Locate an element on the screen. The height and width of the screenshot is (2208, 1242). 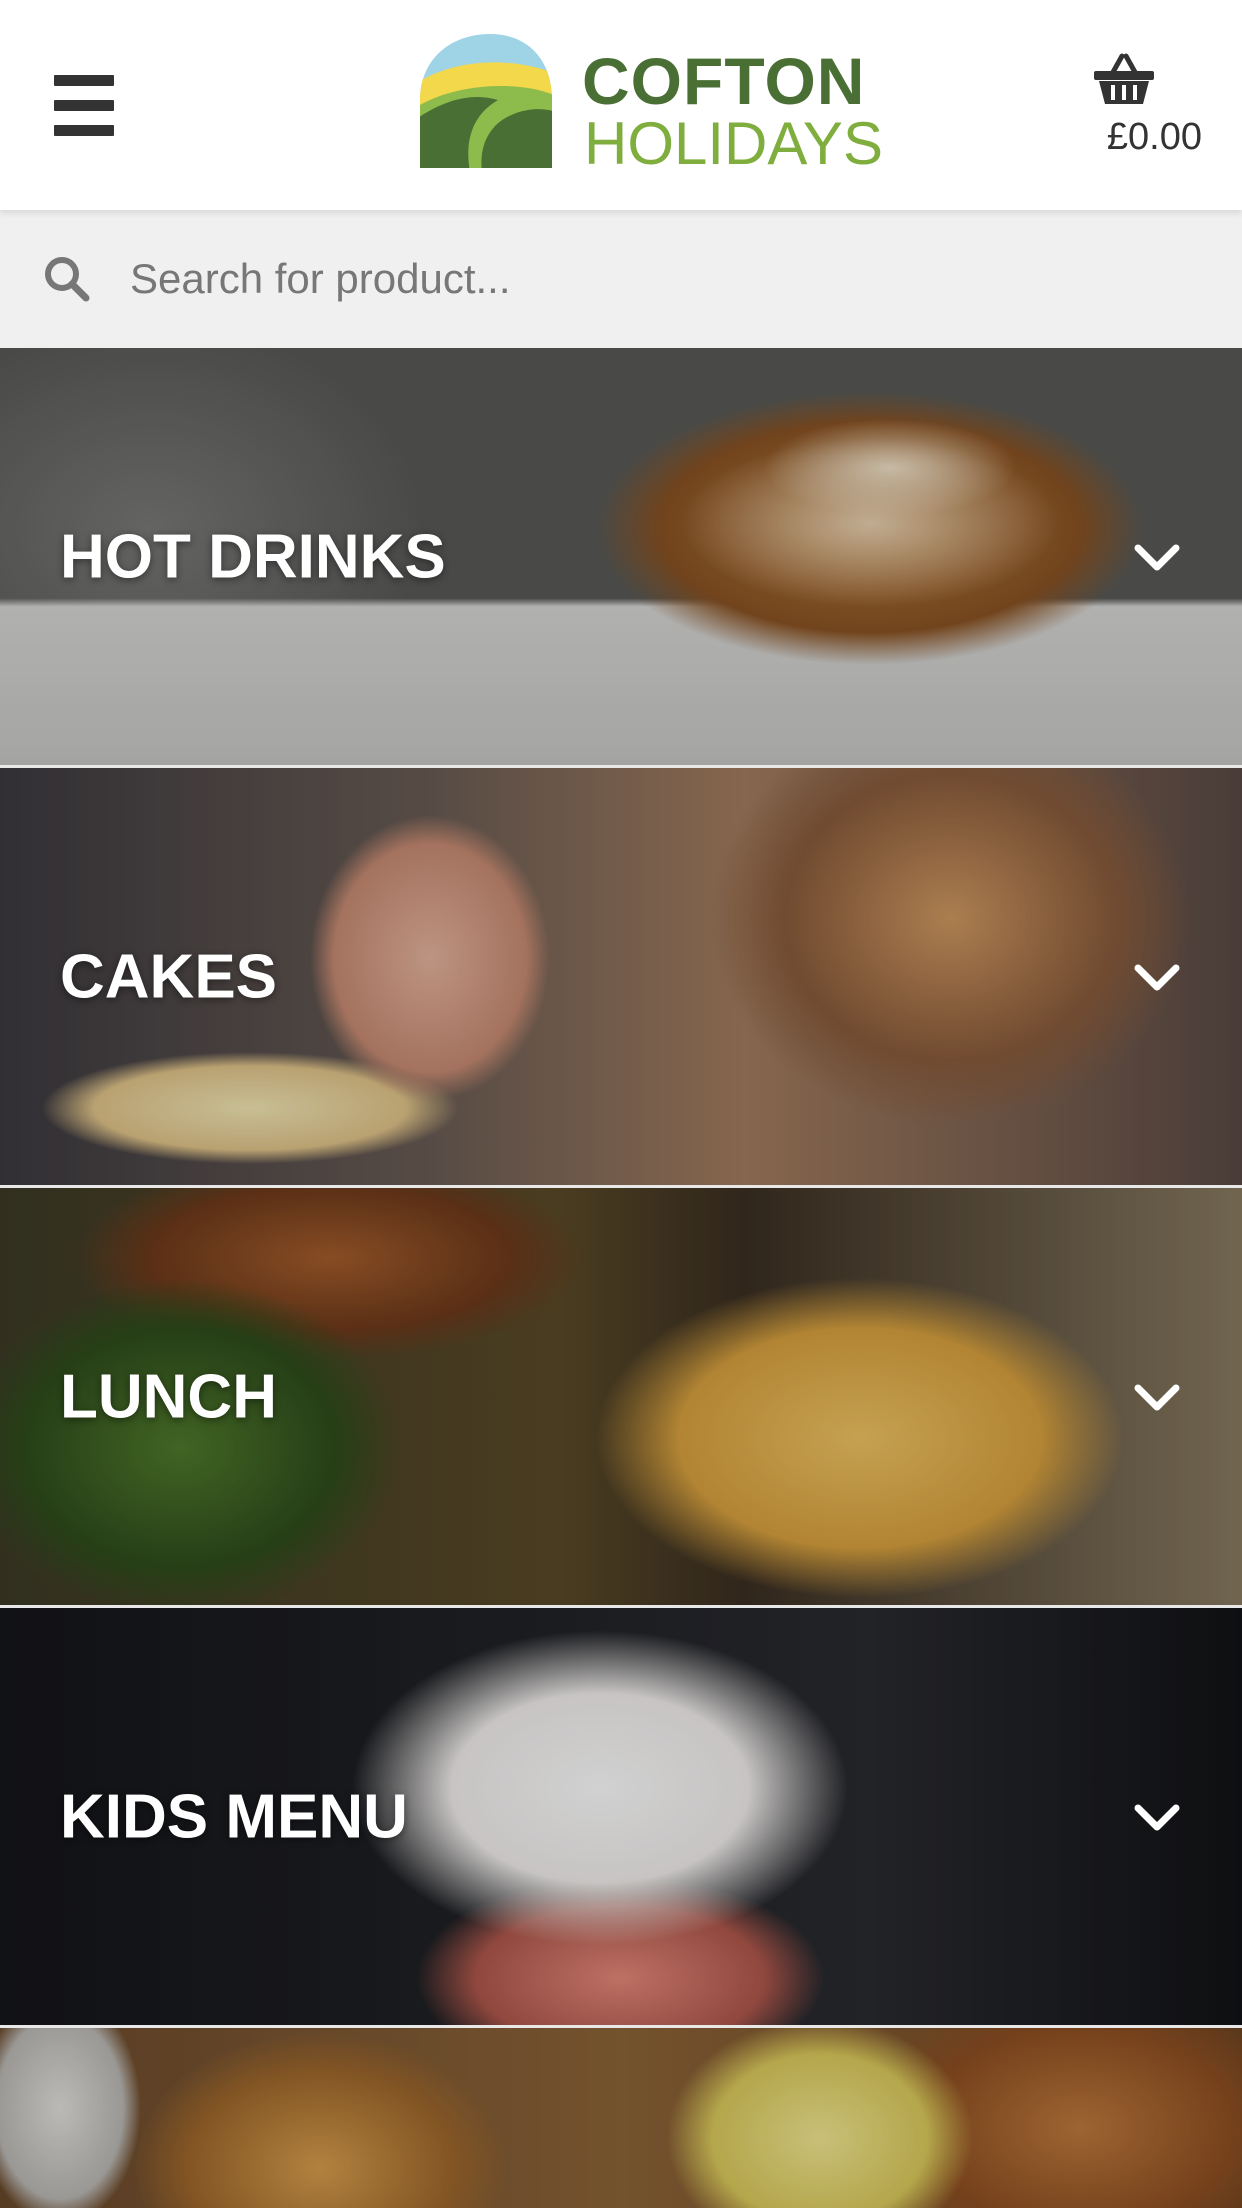
cart-button: £0.00 is located at coordinates (1122, 108).